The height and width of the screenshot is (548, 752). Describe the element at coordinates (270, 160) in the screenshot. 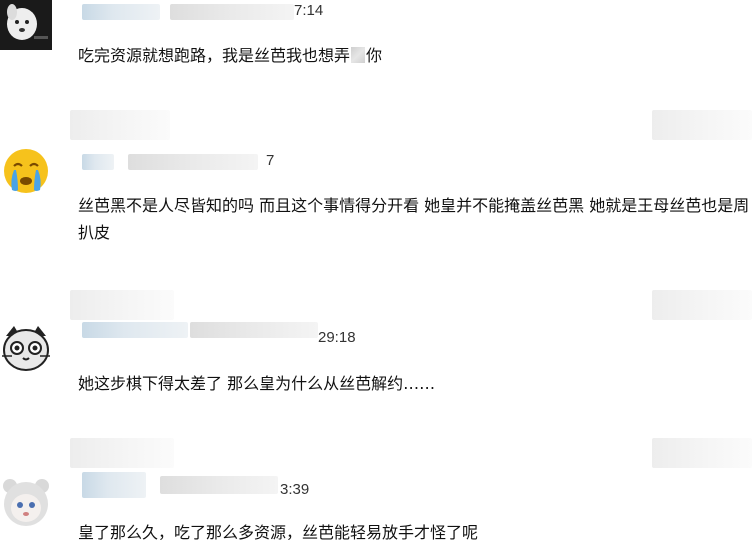

I see `comment-time: 7` at that location.